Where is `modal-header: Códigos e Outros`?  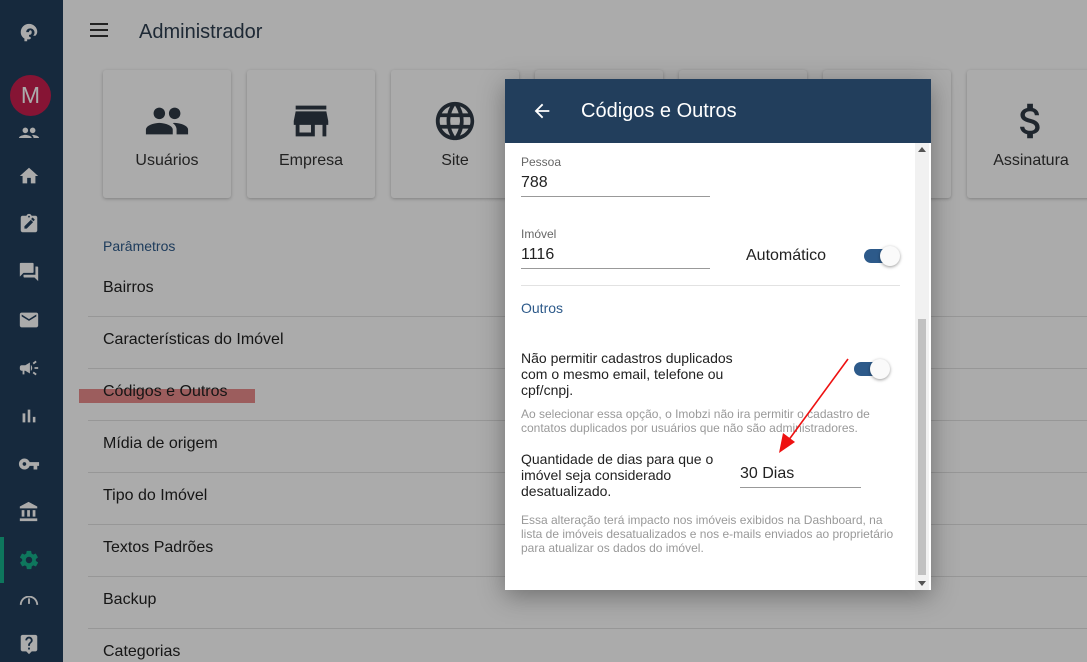
modal-header: Códigos e Outros is located at coordinates (718, 111).